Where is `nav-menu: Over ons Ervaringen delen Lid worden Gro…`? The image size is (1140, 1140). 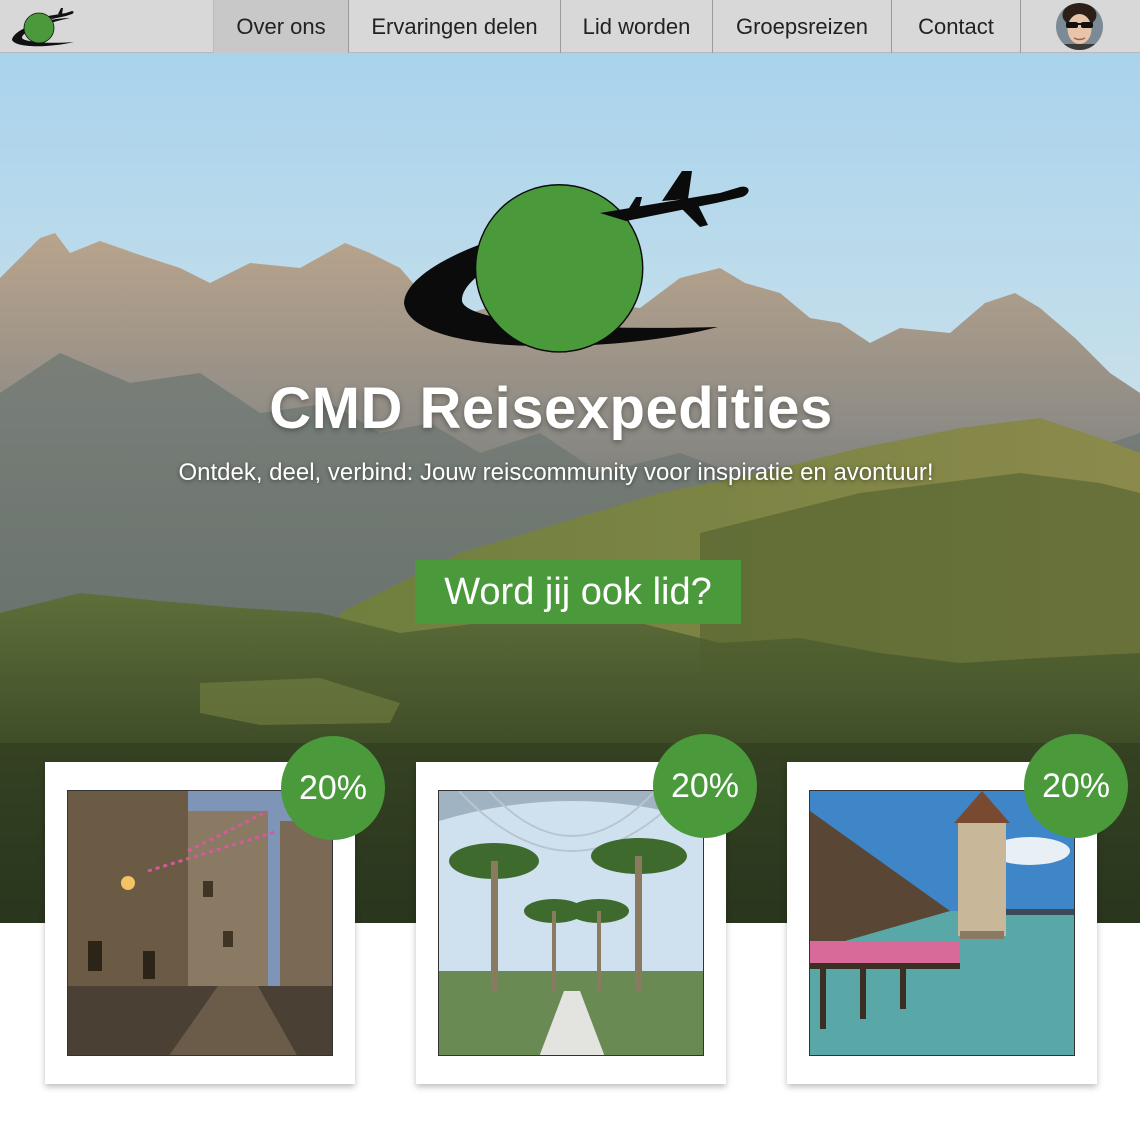
nav-menu: Over ons Ervaringen delen Lid worden Gro… is located at coordinates (617, 26).